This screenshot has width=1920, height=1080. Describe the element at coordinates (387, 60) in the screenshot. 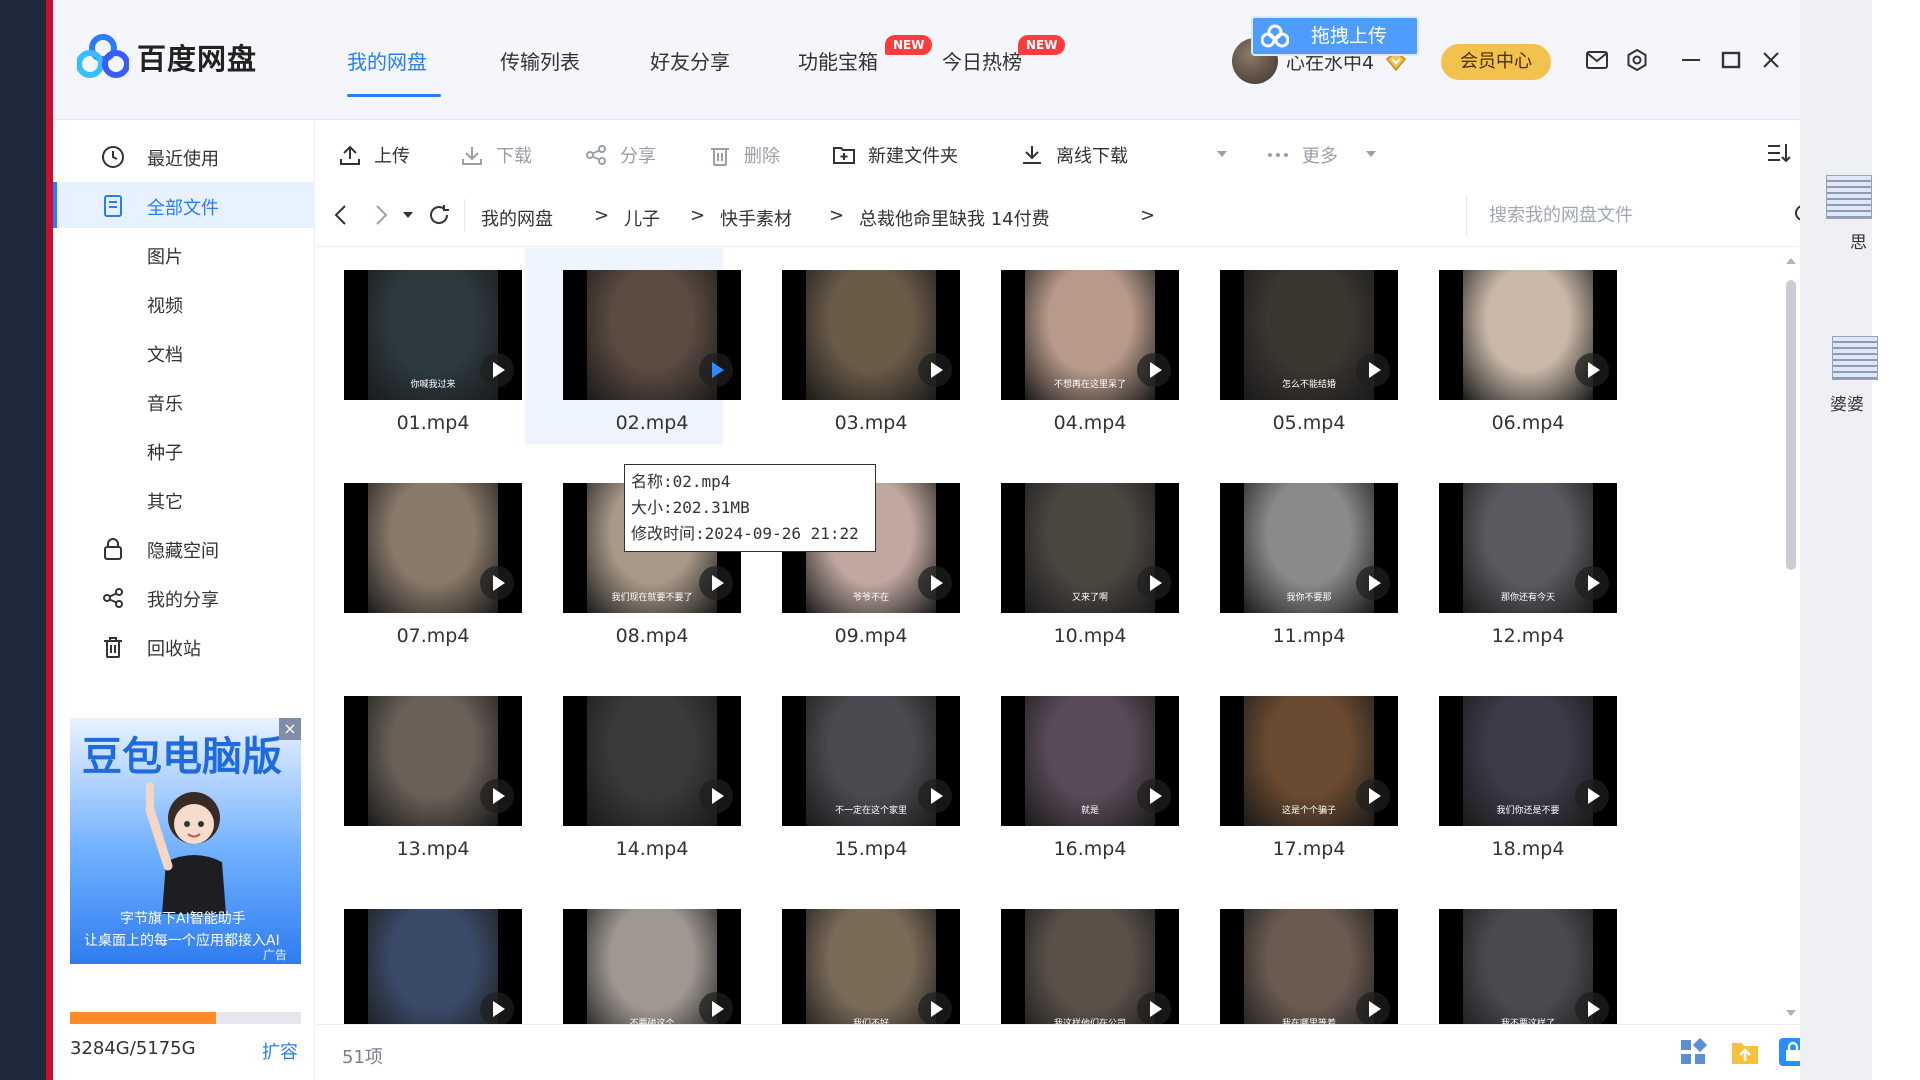

I see `tab-my-netdisk: 我的网盘` at that location.